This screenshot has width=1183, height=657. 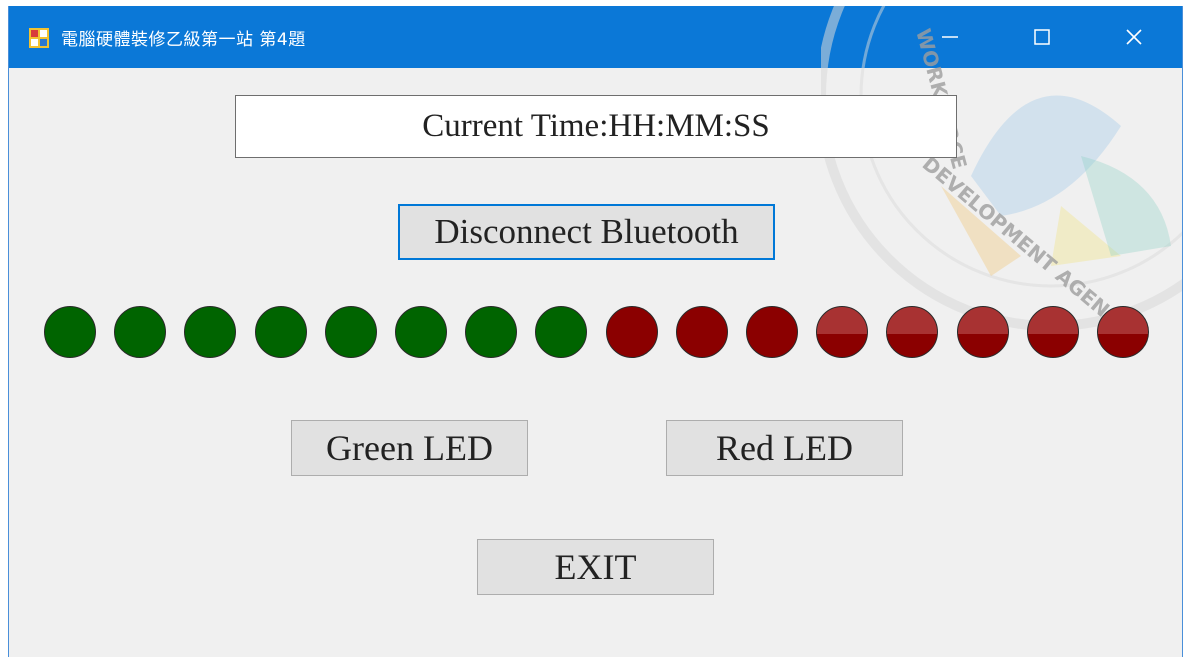 What do you see at coordinates (784, 448) in the screenshot?
I see `red-led-button: Red LED` at bounding box center [784, 448].